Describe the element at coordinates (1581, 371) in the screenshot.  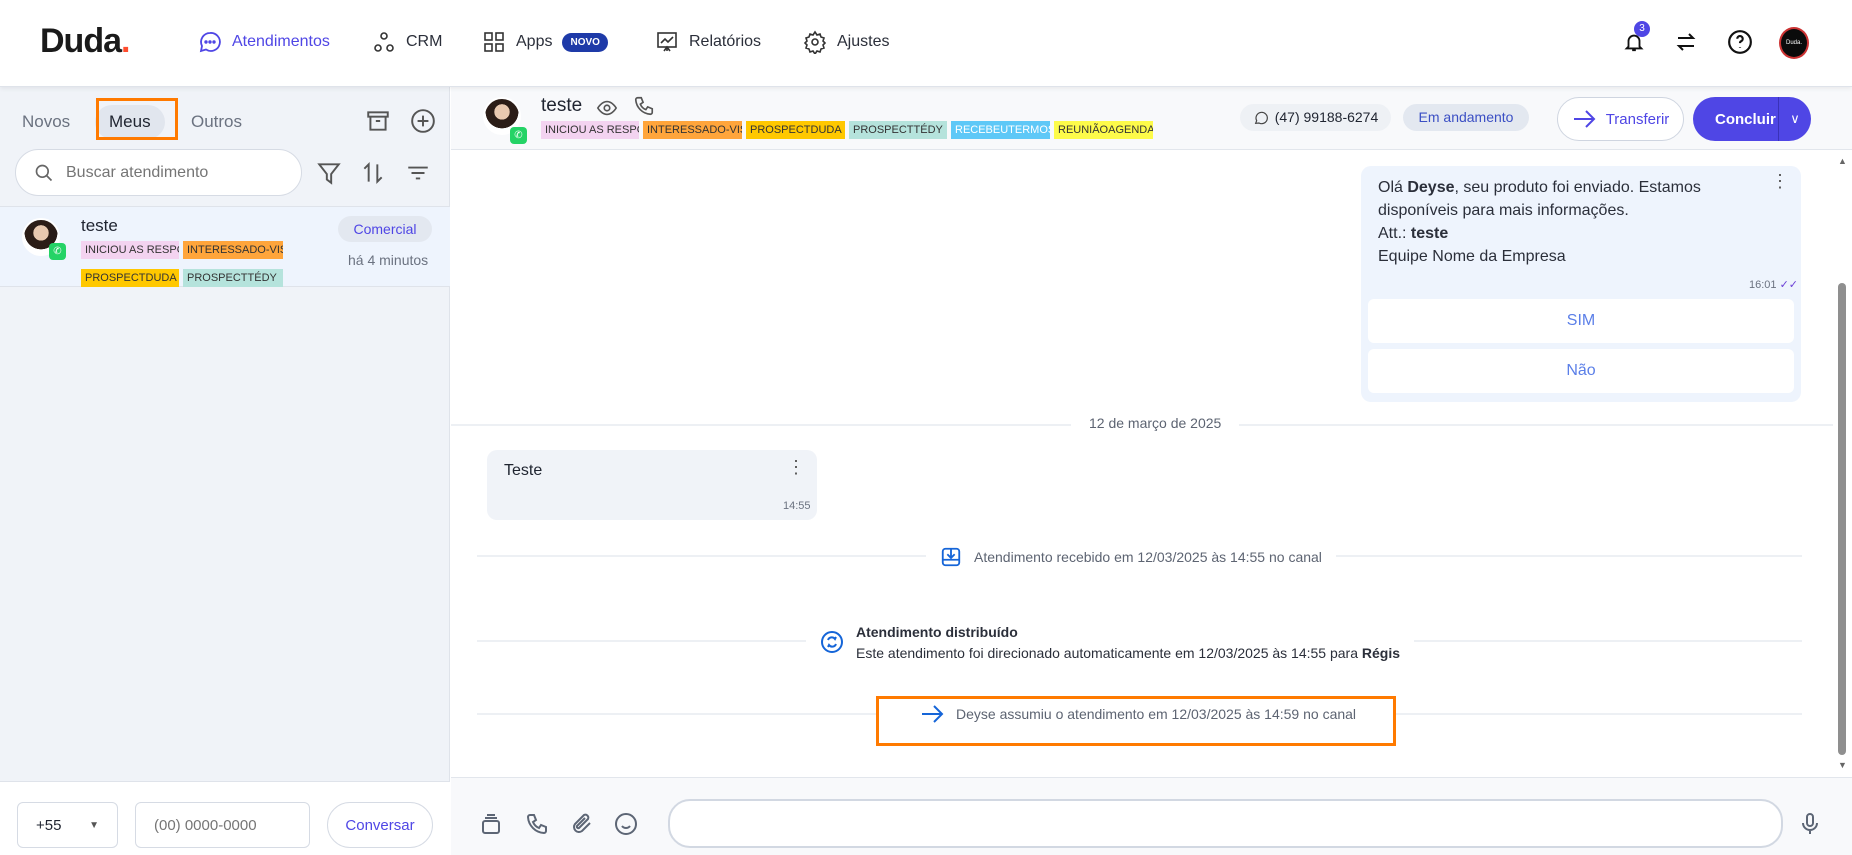
I see `option-button-nao: Não` at that location.